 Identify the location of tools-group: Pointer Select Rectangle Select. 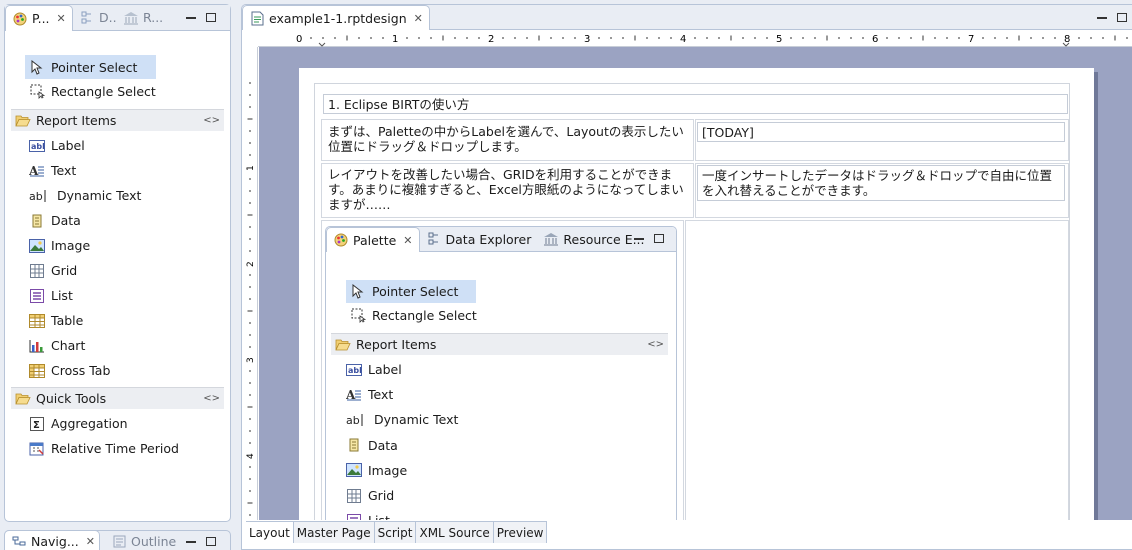
(125, 79).